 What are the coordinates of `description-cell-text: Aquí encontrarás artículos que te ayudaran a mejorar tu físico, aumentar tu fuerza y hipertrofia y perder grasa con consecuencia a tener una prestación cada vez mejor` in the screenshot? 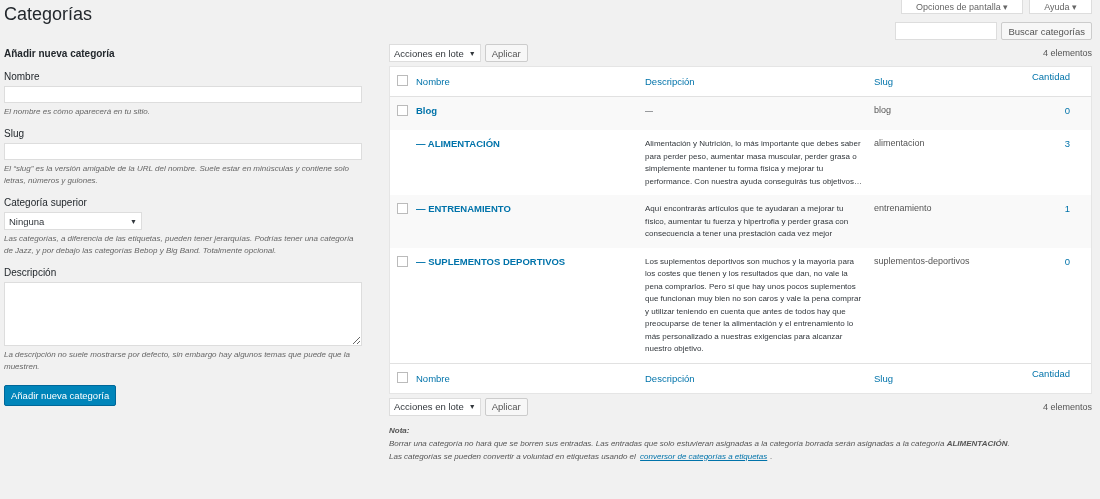 It's located at (747, 221).